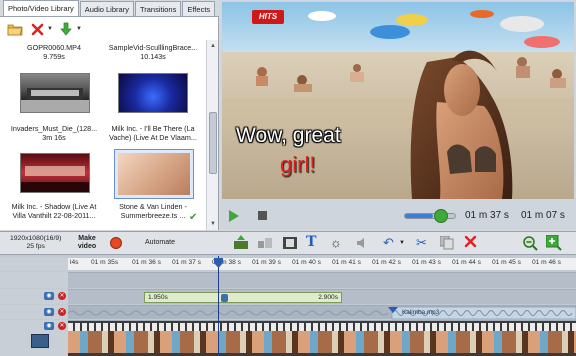 This screenshot has height=356, width=576. What do you see at coordinates (322, 280) in the screenshot?
I see `empty-track` at bounding box center [322, 280].